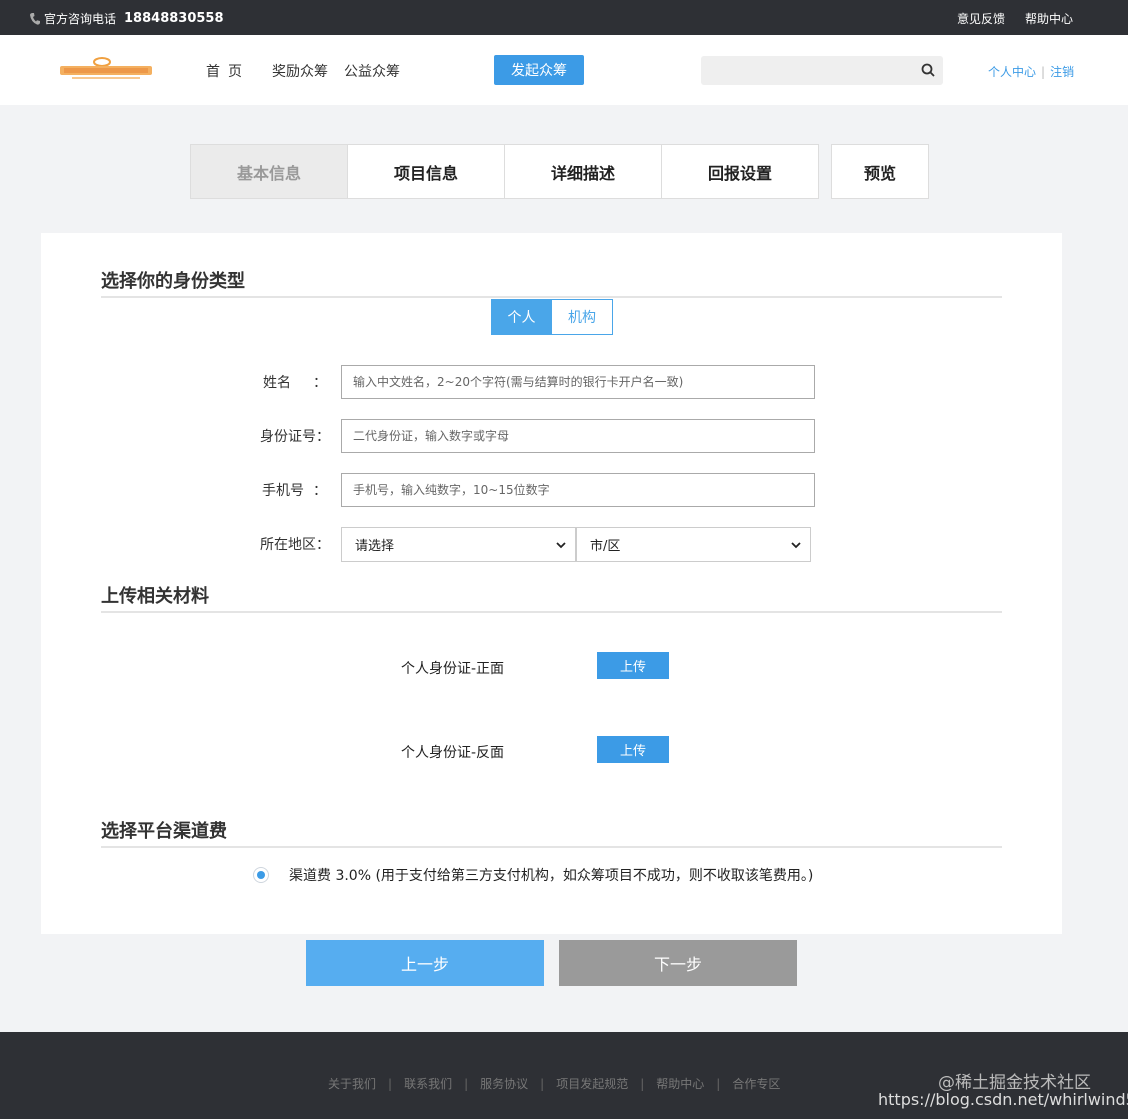 This screenshot has height=1119, width=1128. I want to click on footer-link-contact: 联系我们, so click(428, 1083).